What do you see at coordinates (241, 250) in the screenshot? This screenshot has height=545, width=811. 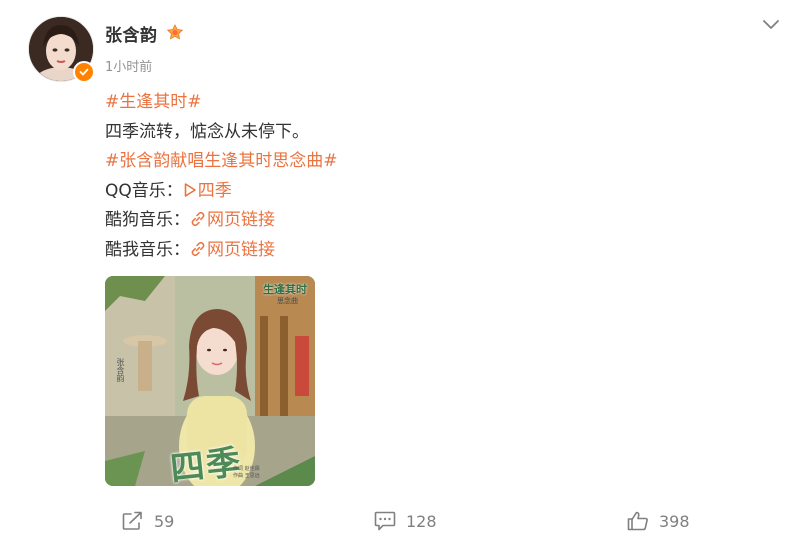 I see `kuwo-music-link-text: 网页链接` at bounding box center [241, 250].